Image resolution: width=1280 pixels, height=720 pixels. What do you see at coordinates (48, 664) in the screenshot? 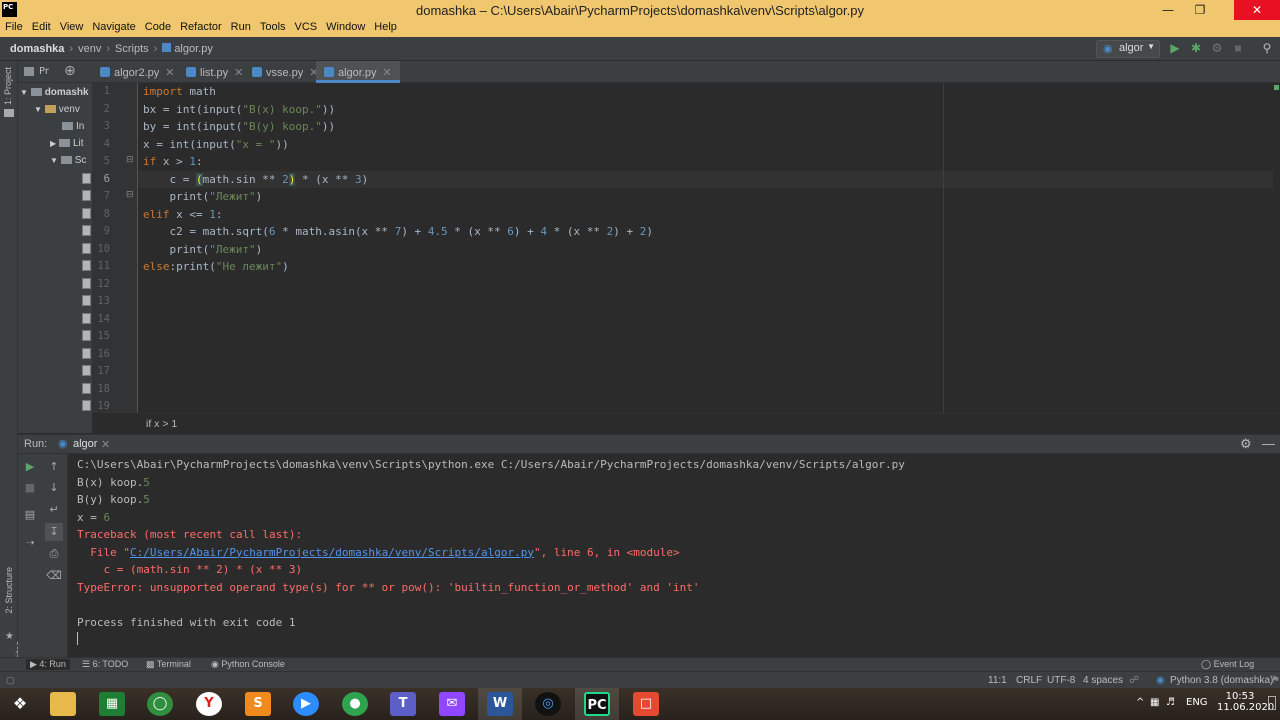
I see `run-tool-tab: ▶ 4: Run` at bounding box center [48, 664].